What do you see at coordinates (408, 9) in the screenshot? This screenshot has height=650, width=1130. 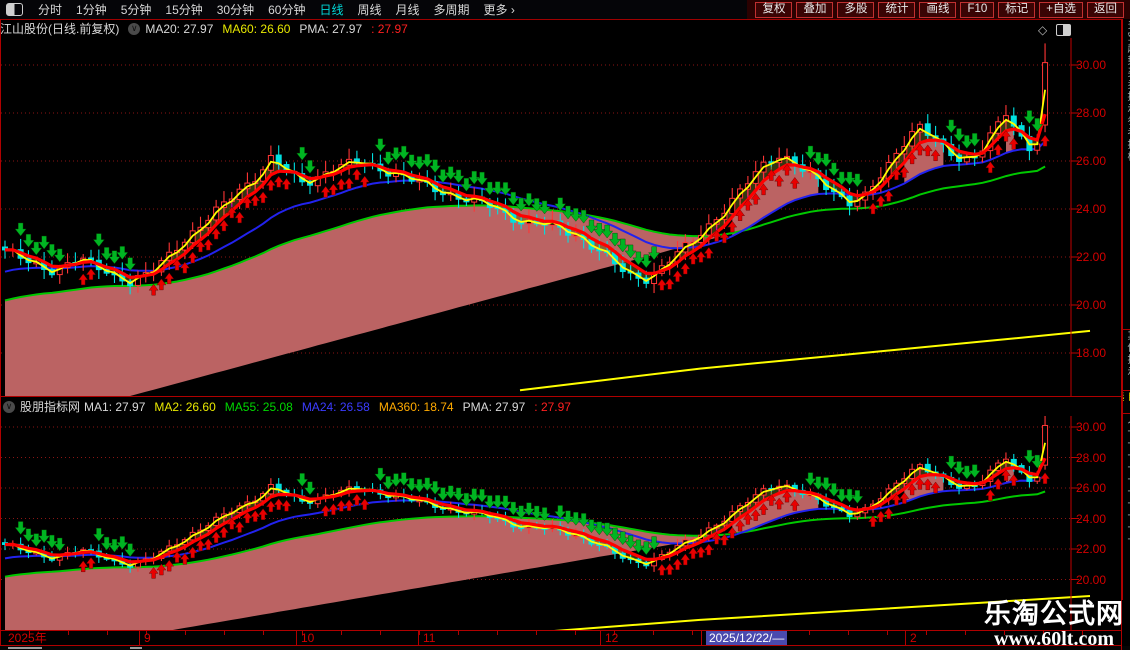 I see `menu-item-月线: 月线` at bounding box center [408, 9].